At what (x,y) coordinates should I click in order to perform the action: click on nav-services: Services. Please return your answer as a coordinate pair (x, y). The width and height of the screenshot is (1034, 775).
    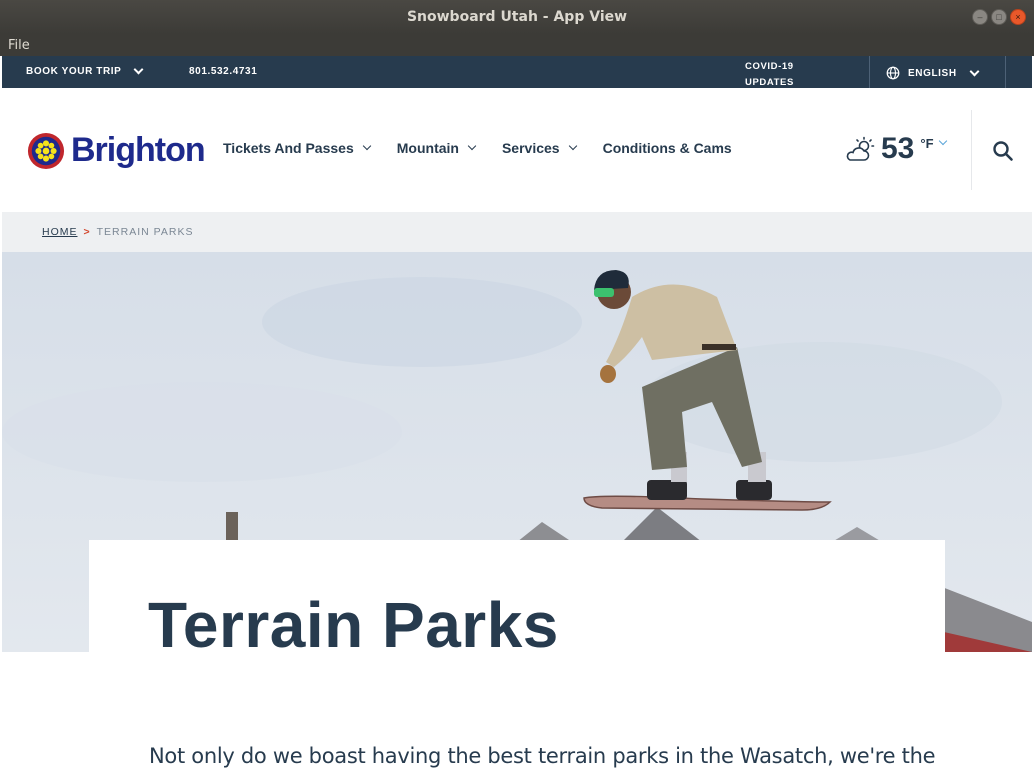
    Looking at the image, I should click on (539, 148).